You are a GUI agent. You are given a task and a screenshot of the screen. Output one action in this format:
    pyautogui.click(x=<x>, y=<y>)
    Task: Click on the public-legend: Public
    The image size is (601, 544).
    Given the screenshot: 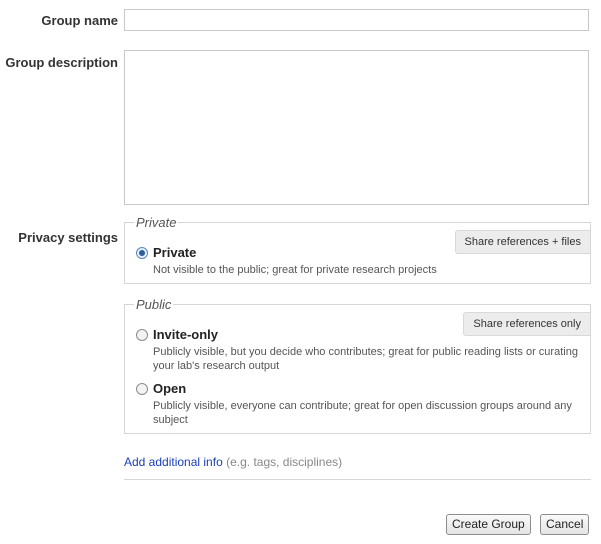 What is the action you would take?
    pyautogui.click(x=154, y=304)
    